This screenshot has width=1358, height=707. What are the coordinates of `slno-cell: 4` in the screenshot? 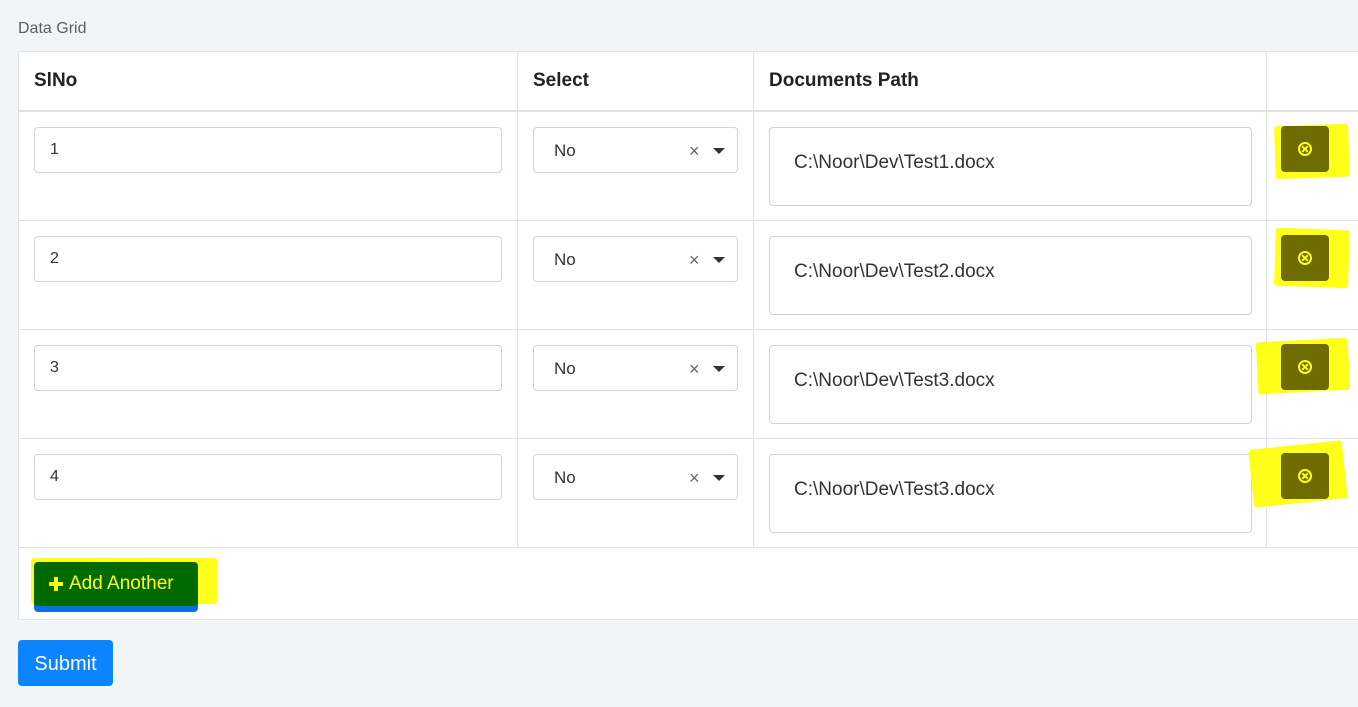 It's located at (268, 492).